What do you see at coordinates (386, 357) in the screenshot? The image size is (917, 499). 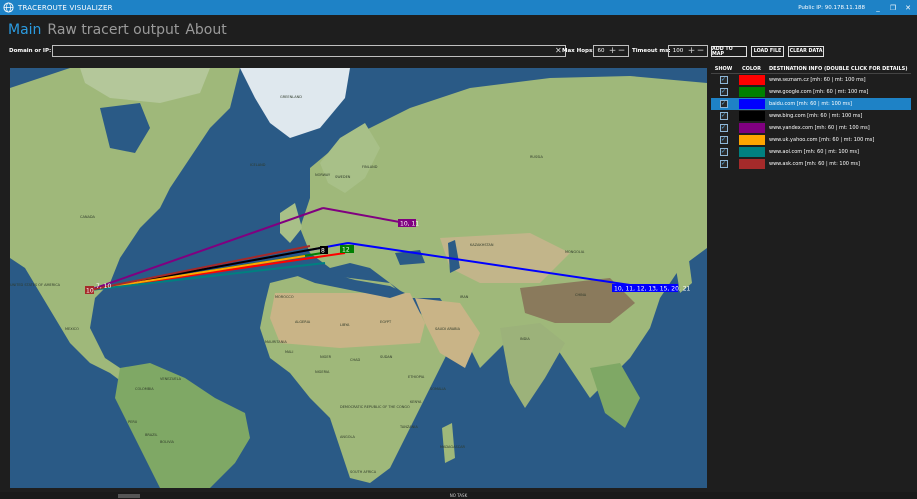 I see `label-sudan: SUDAN` at bounding box center [386, 357].